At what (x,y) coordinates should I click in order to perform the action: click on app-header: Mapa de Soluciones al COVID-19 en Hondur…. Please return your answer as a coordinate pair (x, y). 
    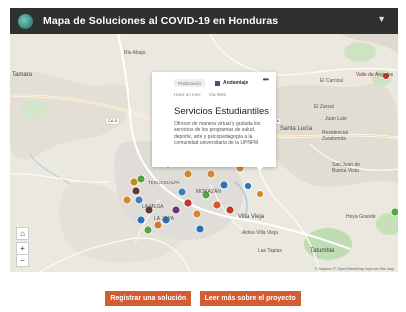
    Looking at the image, I should click on (204, 21).